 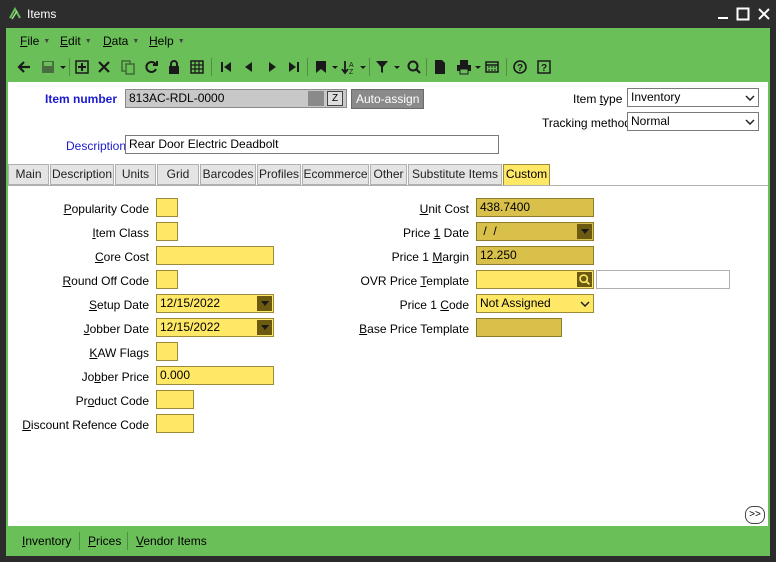 What do you see at coordinates (104, 541) in the screenshot?
I see `link-prices: Prices` at bounding box center [104, 541].